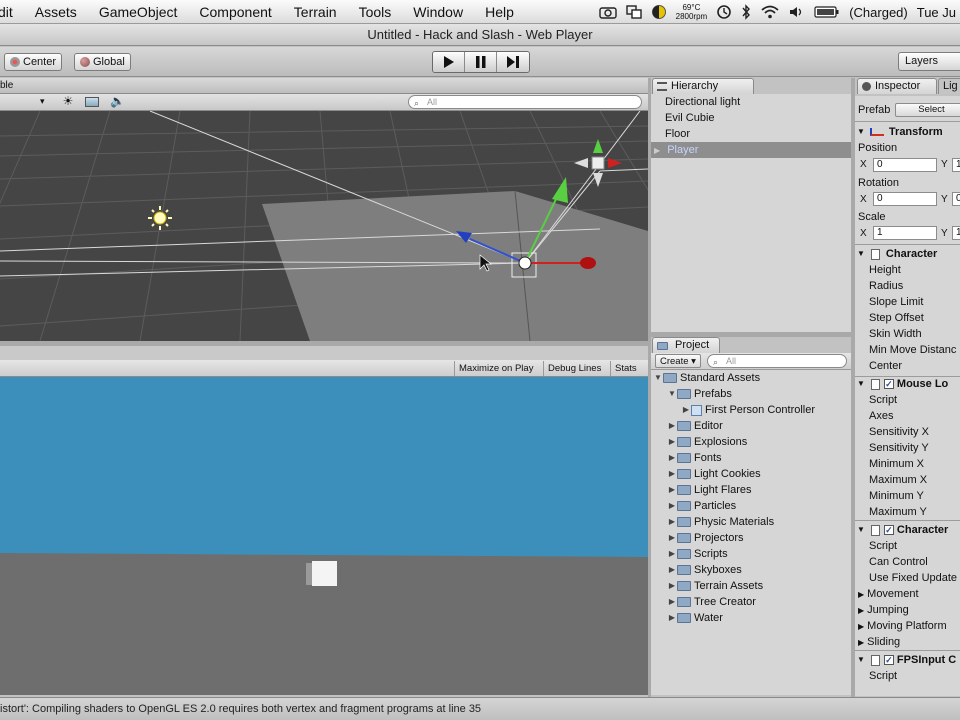 The image size is (960, 720). What do you see at coordinates (513, 62) in the screenshot?
I see `step-button` at bounding box center [513, 62].